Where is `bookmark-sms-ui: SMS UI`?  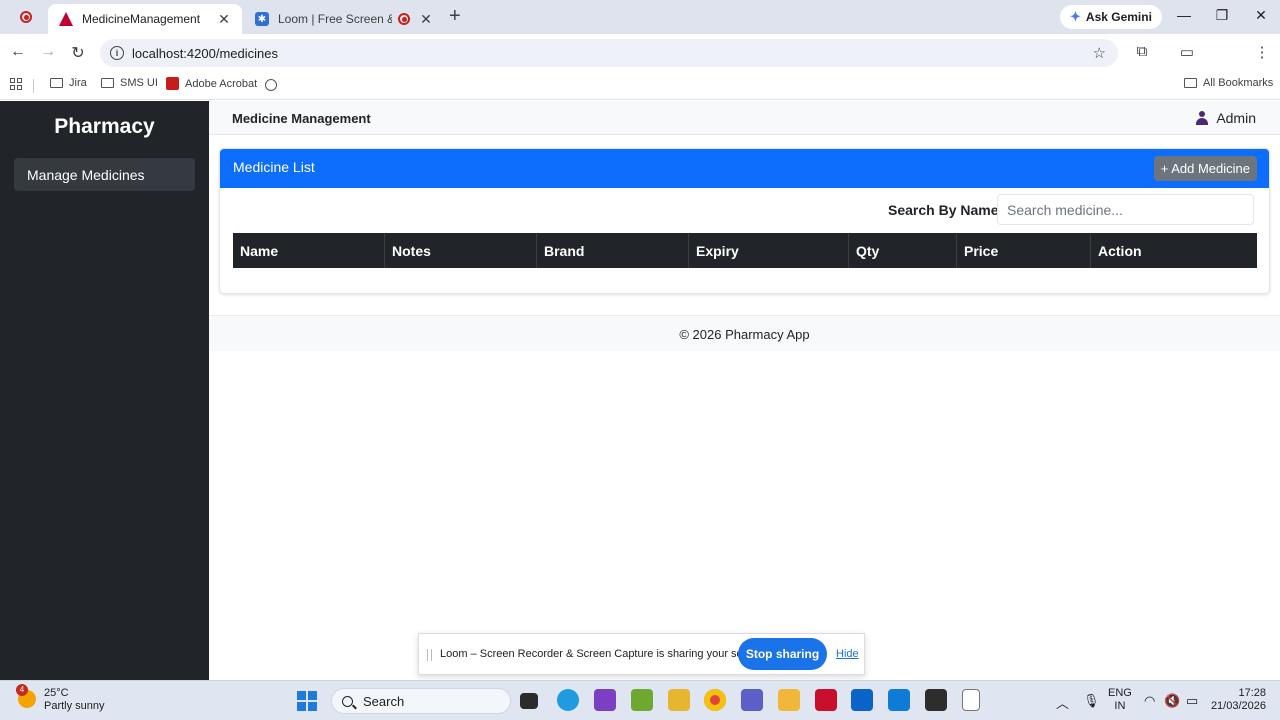
bookmark-sms-ui: SMS UI is located at coordinates (129, 83).